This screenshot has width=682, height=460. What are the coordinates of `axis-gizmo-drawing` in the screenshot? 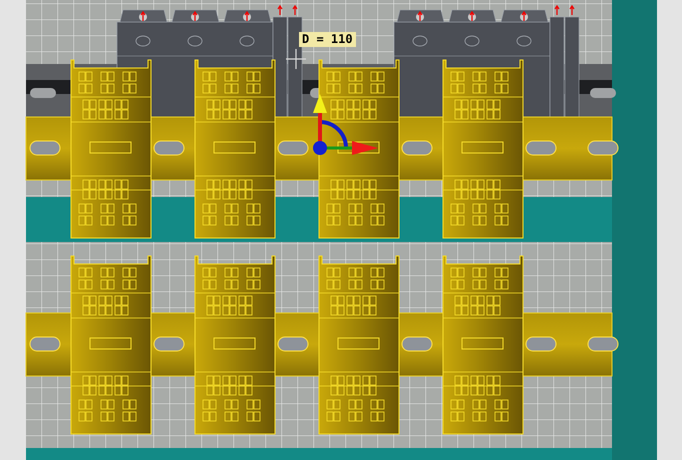 It's located at (345, 124).